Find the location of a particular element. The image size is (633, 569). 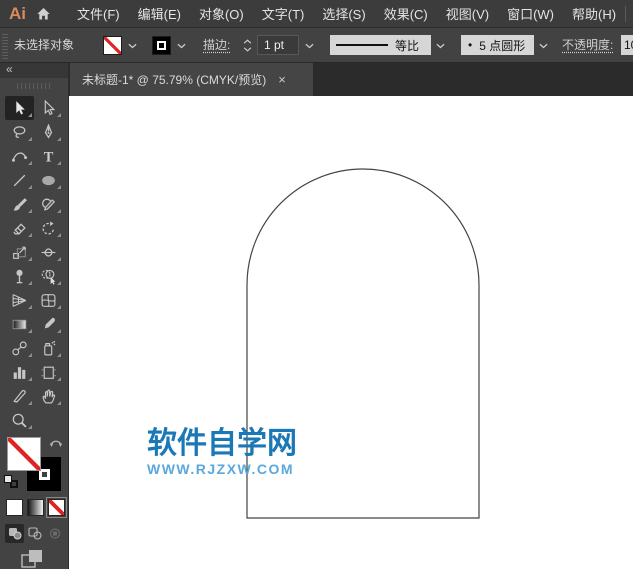

gradient-button is located at coordinates (35, 507).